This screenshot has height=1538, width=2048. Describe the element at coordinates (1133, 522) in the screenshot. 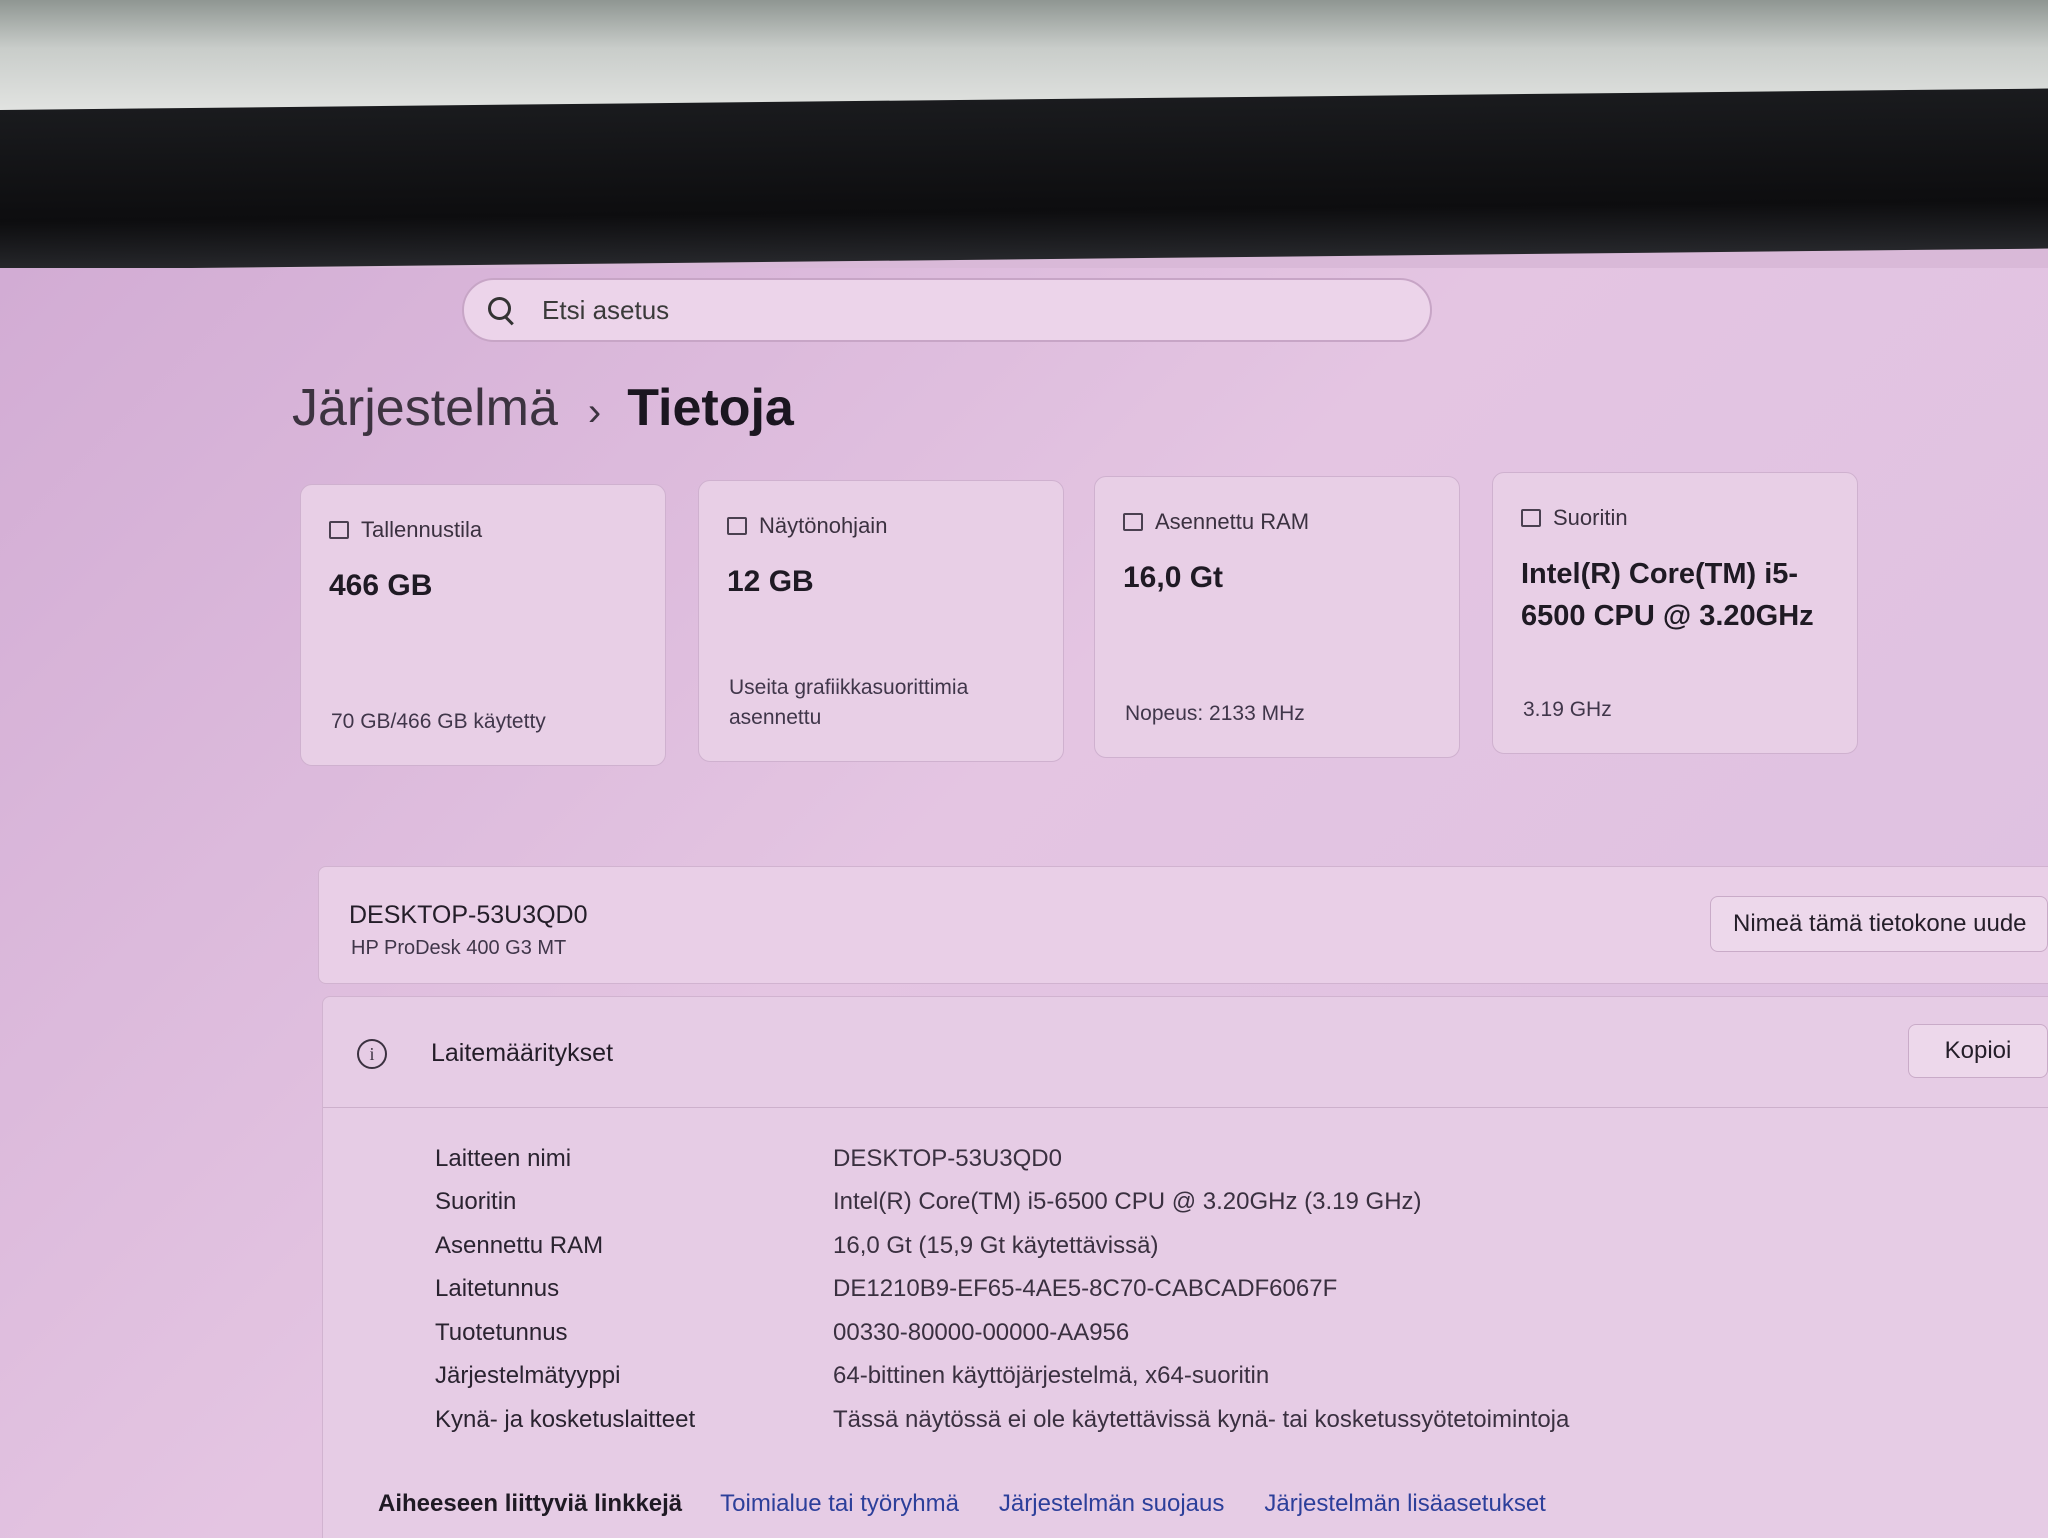

I see `ram-icon` at that location.